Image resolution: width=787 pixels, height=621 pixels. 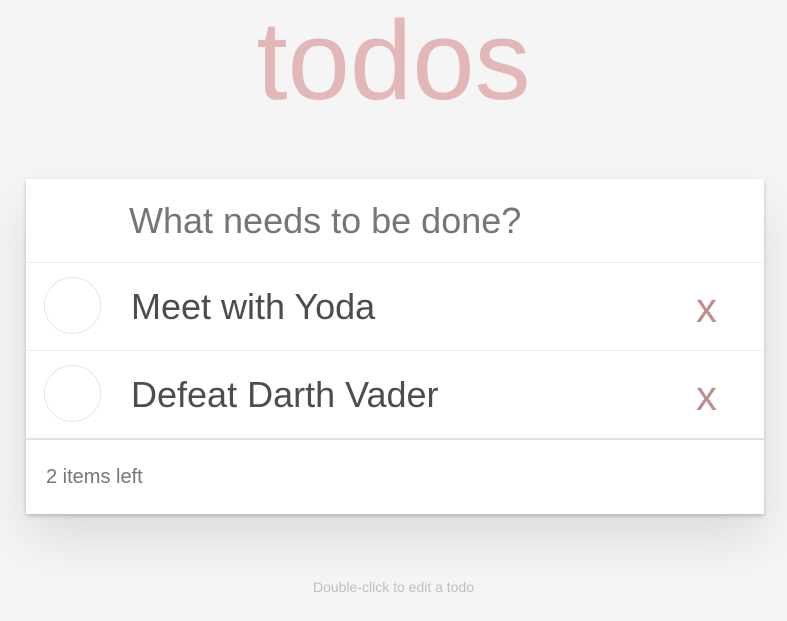 I want to click on todo-item: Defeat Darth Vader x, so click(x=395, y=395).